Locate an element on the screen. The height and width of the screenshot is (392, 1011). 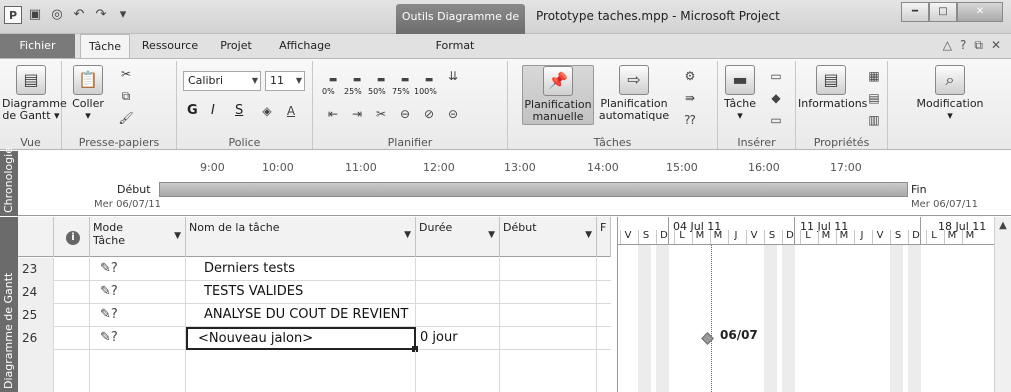
table-row: 24 ✎? TESTS VALIDES is located at coordinates (314, 292).